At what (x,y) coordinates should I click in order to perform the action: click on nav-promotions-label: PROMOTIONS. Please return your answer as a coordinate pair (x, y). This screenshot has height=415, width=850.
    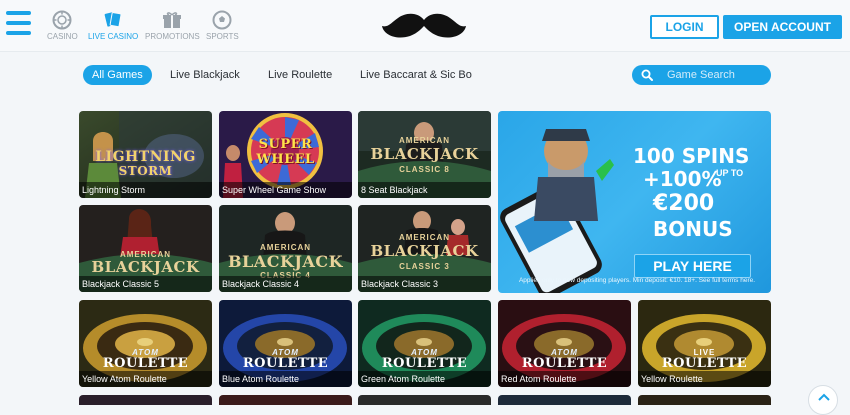
    Looking at the image, I should click on (172, 36).